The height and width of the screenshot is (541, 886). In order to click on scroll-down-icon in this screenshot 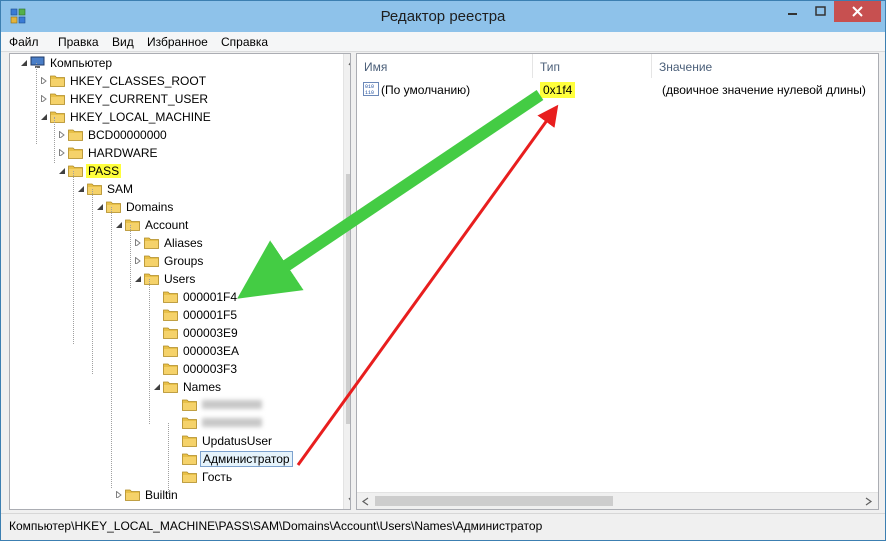, I will do `click(347, 500)`.